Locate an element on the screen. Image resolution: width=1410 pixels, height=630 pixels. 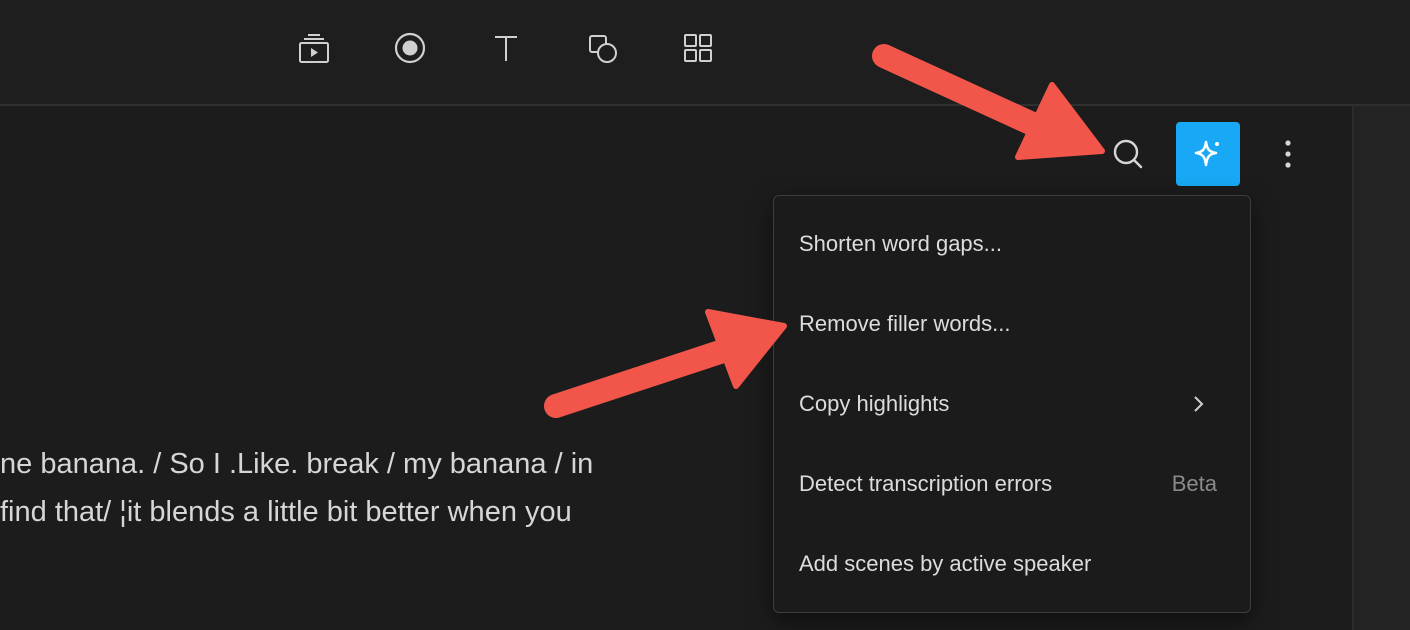
media-icon is located at coordinates (314, 48).